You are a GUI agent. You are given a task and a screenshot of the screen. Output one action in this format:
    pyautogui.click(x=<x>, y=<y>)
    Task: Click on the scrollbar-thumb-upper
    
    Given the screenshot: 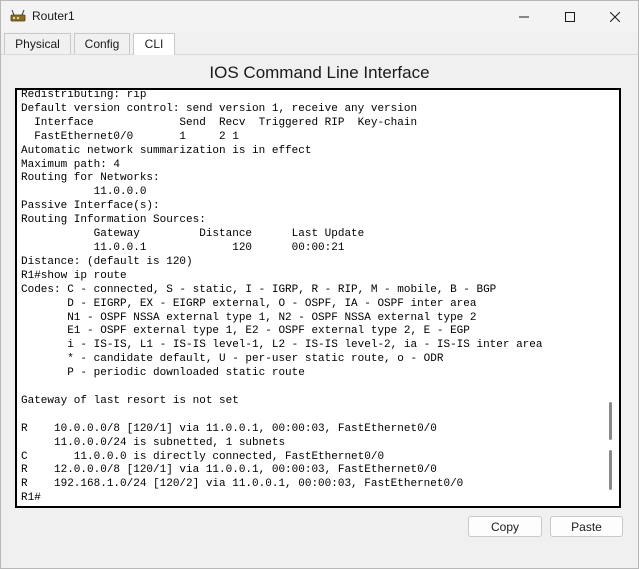 What is the action you would take?
    pyautogui.click(x=610, y=421)
    